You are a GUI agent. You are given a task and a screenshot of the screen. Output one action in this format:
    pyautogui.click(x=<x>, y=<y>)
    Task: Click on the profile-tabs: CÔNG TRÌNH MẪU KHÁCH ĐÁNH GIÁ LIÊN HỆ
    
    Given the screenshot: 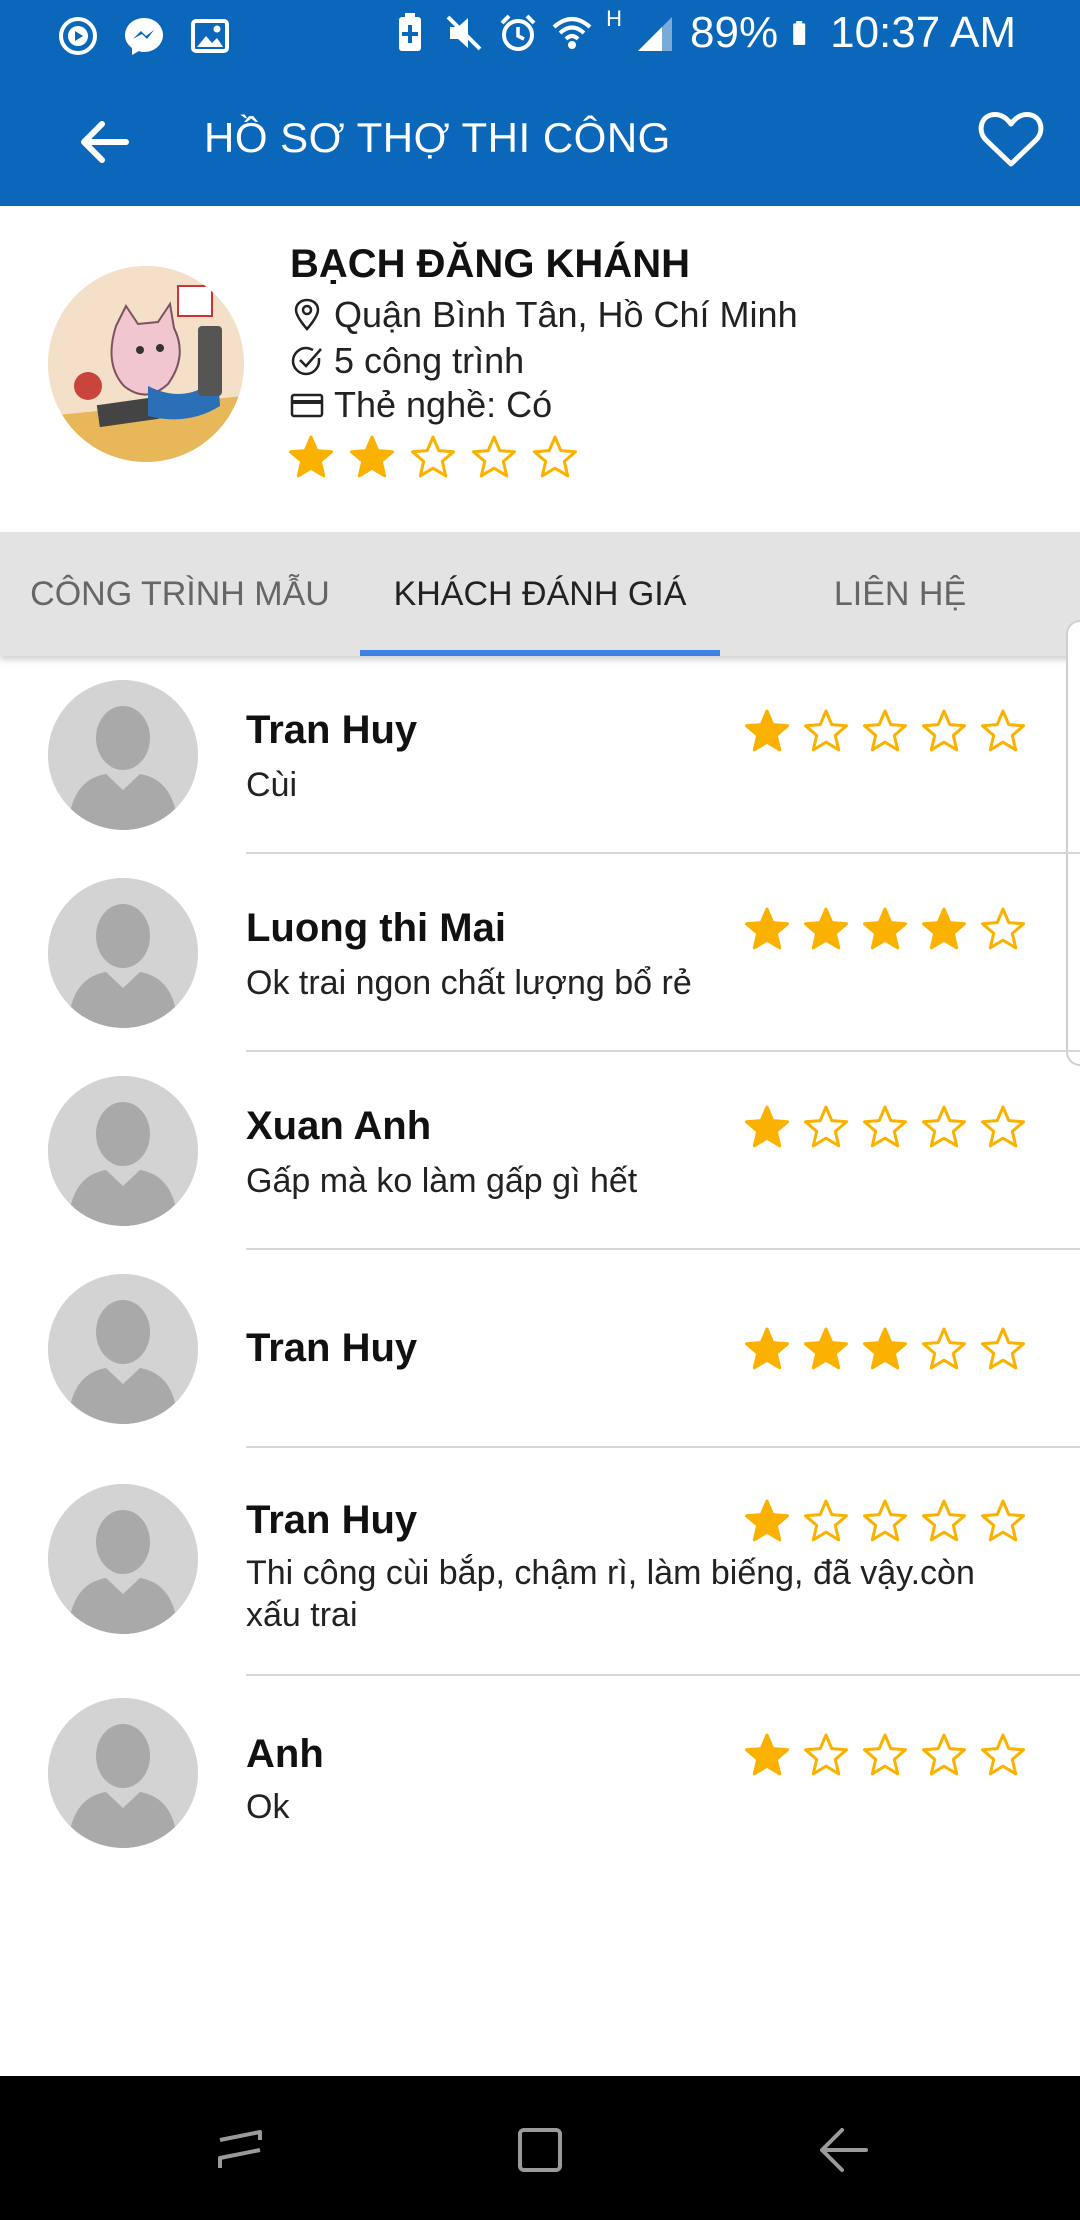 What is the action you would take?
    pyautogui.click(x=540, y=594)
    